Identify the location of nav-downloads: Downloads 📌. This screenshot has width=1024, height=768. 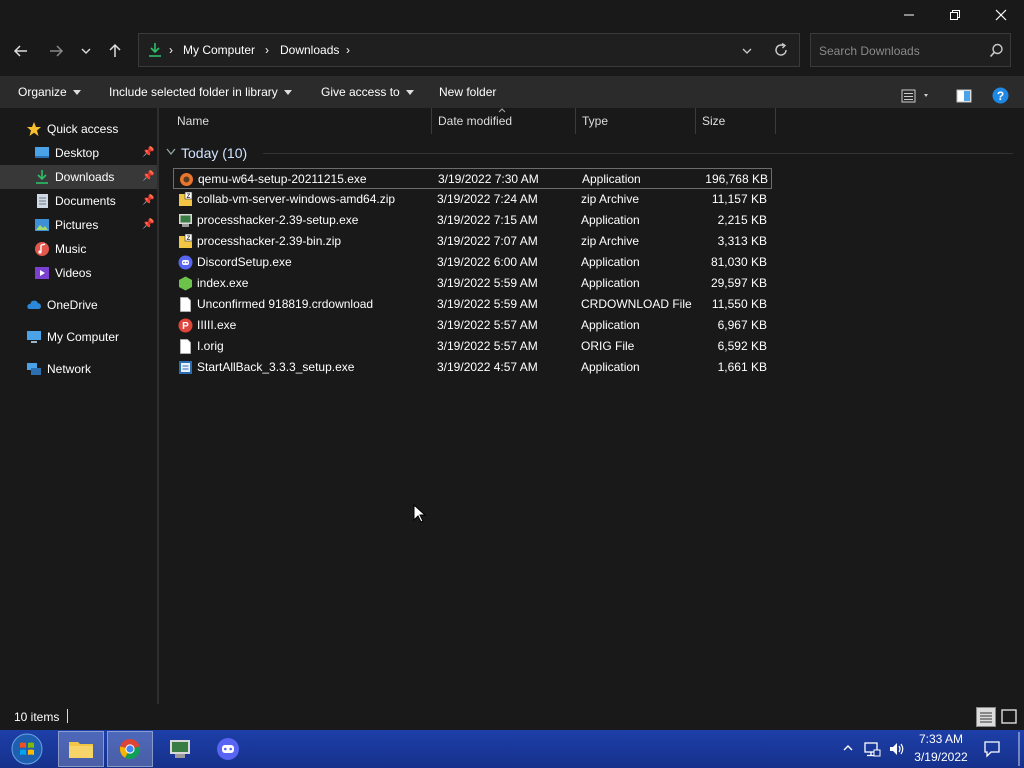
(78, 177).